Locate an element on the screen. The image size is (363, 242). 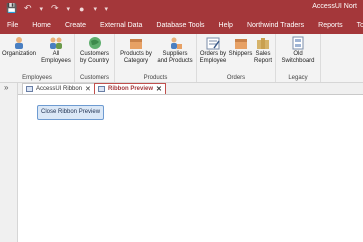
customize-qat-icon: ▾ is located at coordinates (106, 8).